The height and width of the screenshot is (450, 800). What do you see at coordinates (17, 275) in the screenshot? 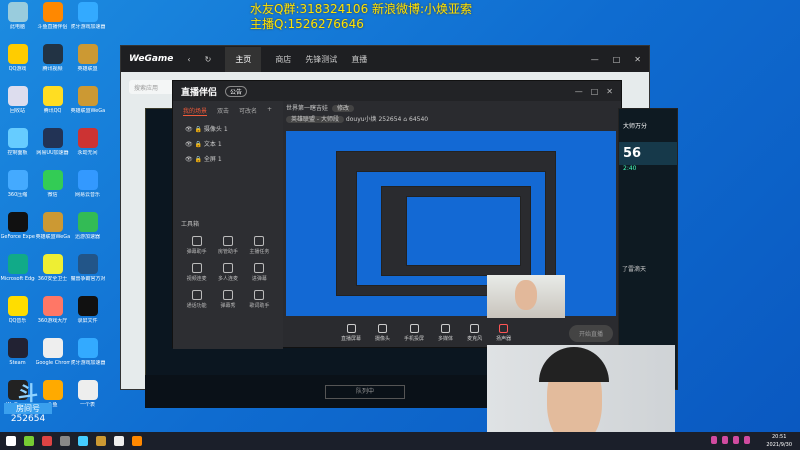
I see `desktop-icon: Microsoft Edge` at bounding box center [17, 275].